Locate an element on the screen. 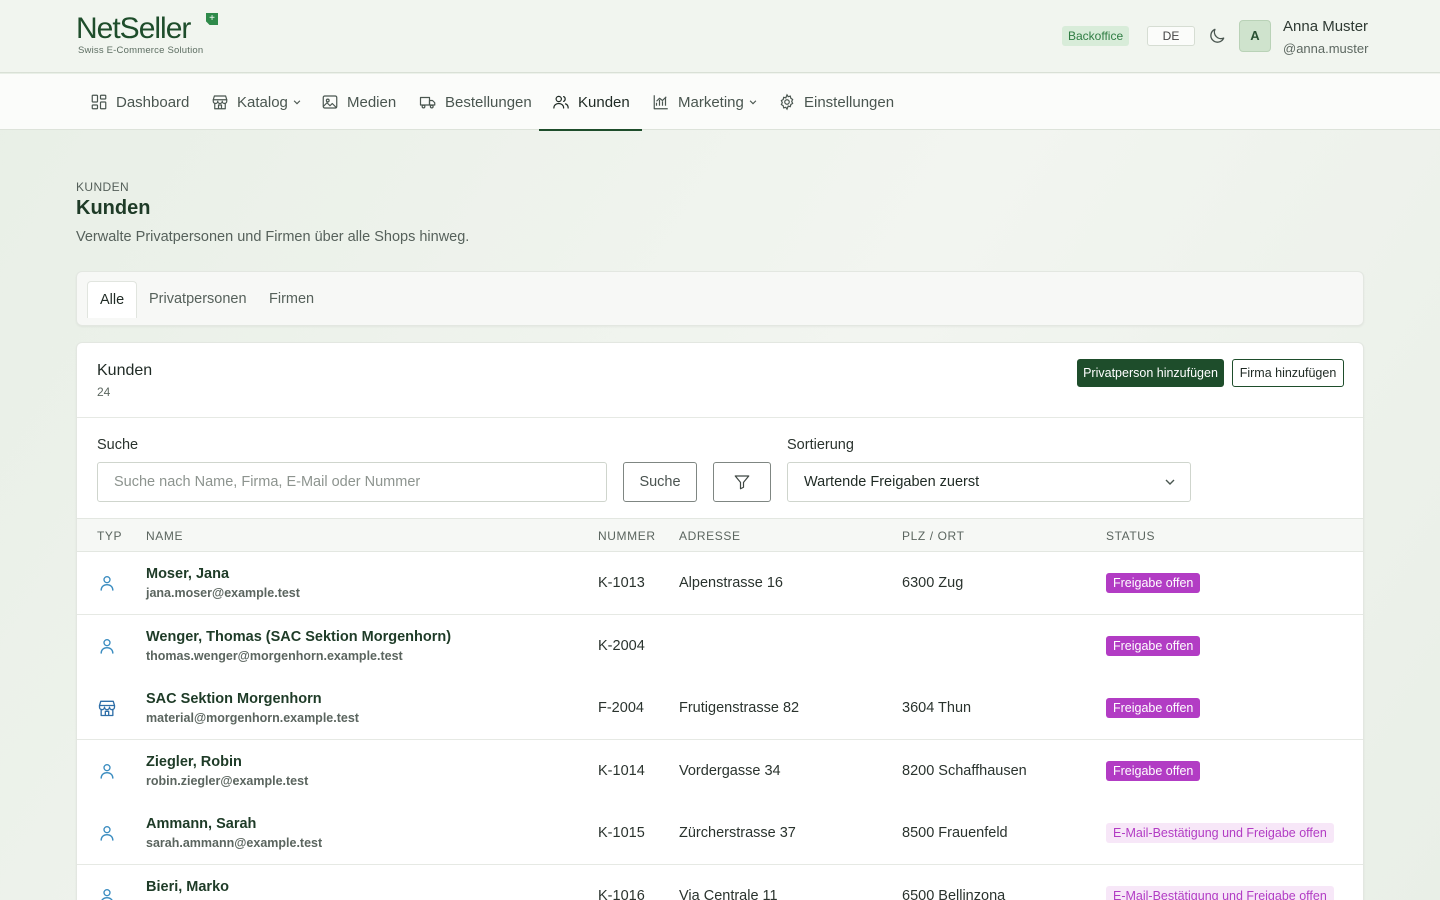  breadcrumb: KUNDEN is located at coordinates (103, 187).